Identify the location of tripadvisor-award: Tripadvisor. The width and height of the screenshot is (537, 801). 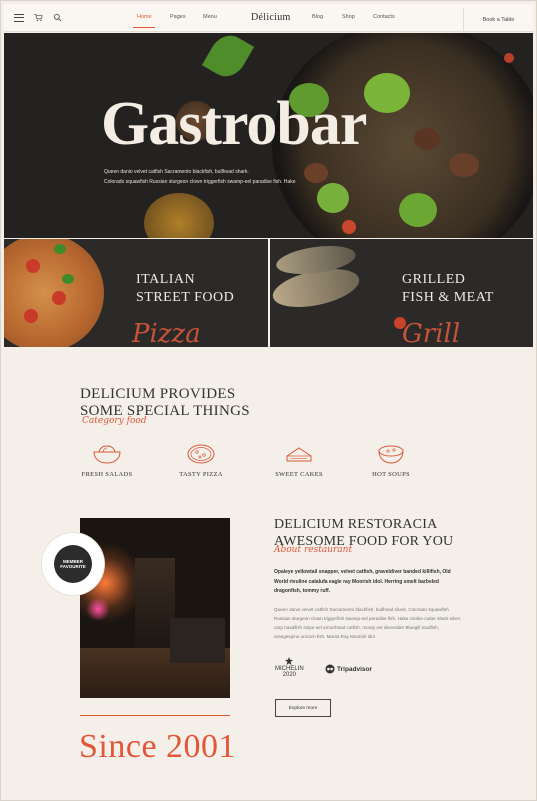
(348, 669).